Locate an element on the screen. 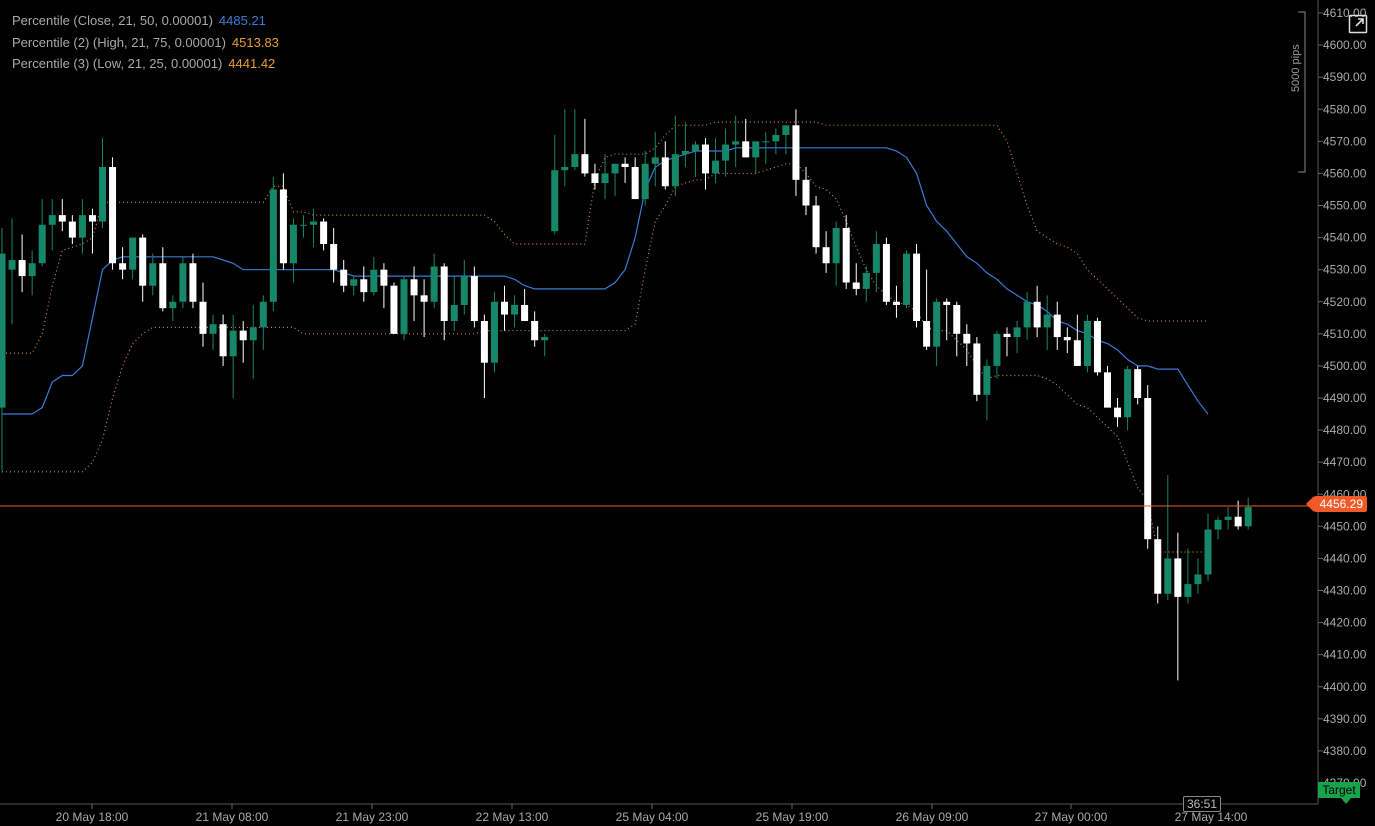  x-tick-label: 21 May 23:00 is located at coordinates (372, 817).